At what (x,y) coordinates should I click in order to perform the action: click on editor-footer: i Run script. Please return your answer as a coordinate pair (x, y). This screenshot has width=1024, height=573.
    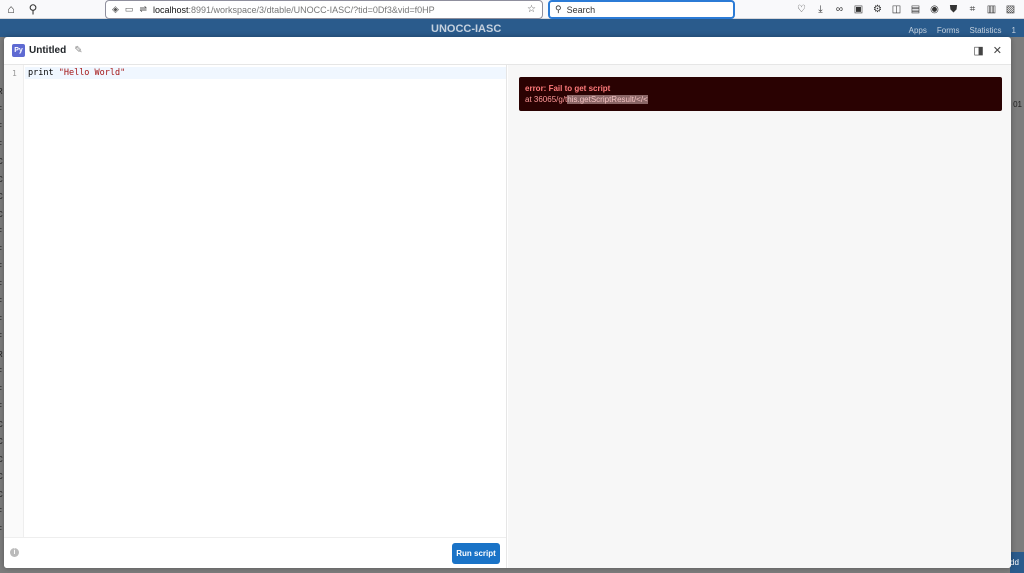
    Looking at the image, I should click on (255, 552).